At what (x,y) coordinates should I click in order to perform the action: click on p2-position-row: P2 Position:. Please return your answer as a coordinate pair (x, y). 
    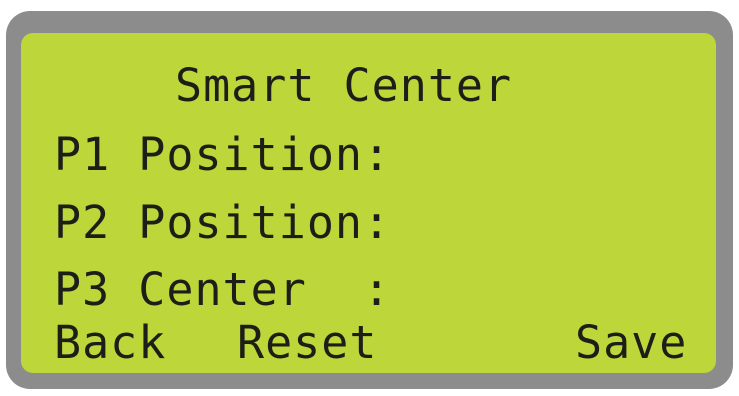
    Looking at the image, I should click on (223, 222).